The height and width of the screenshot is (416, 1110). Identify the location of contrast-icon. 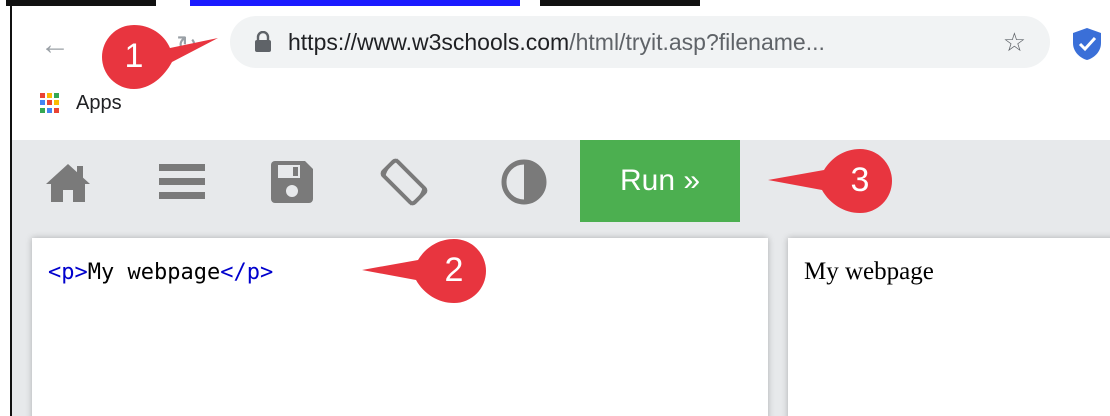
(524, 182).